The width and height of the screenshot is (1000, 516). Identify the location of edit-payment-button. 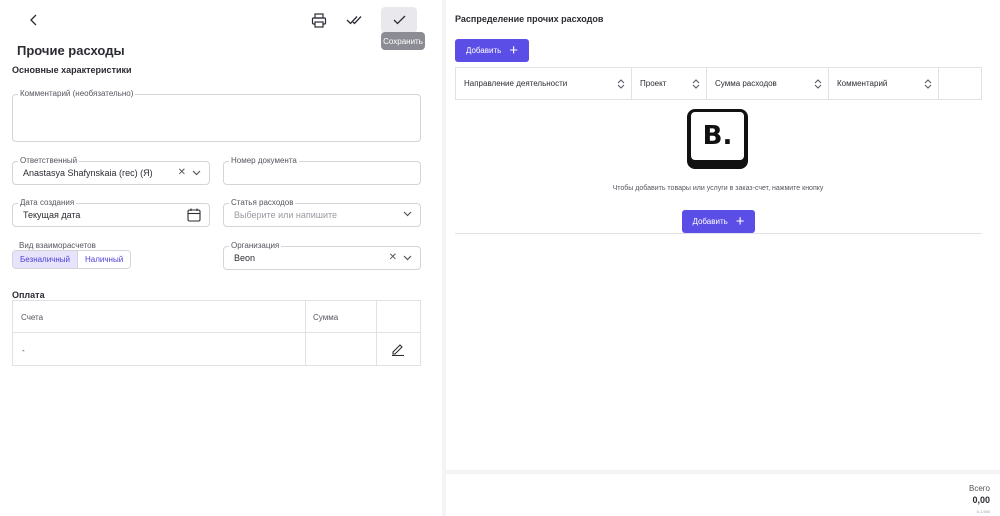
(398, 351).